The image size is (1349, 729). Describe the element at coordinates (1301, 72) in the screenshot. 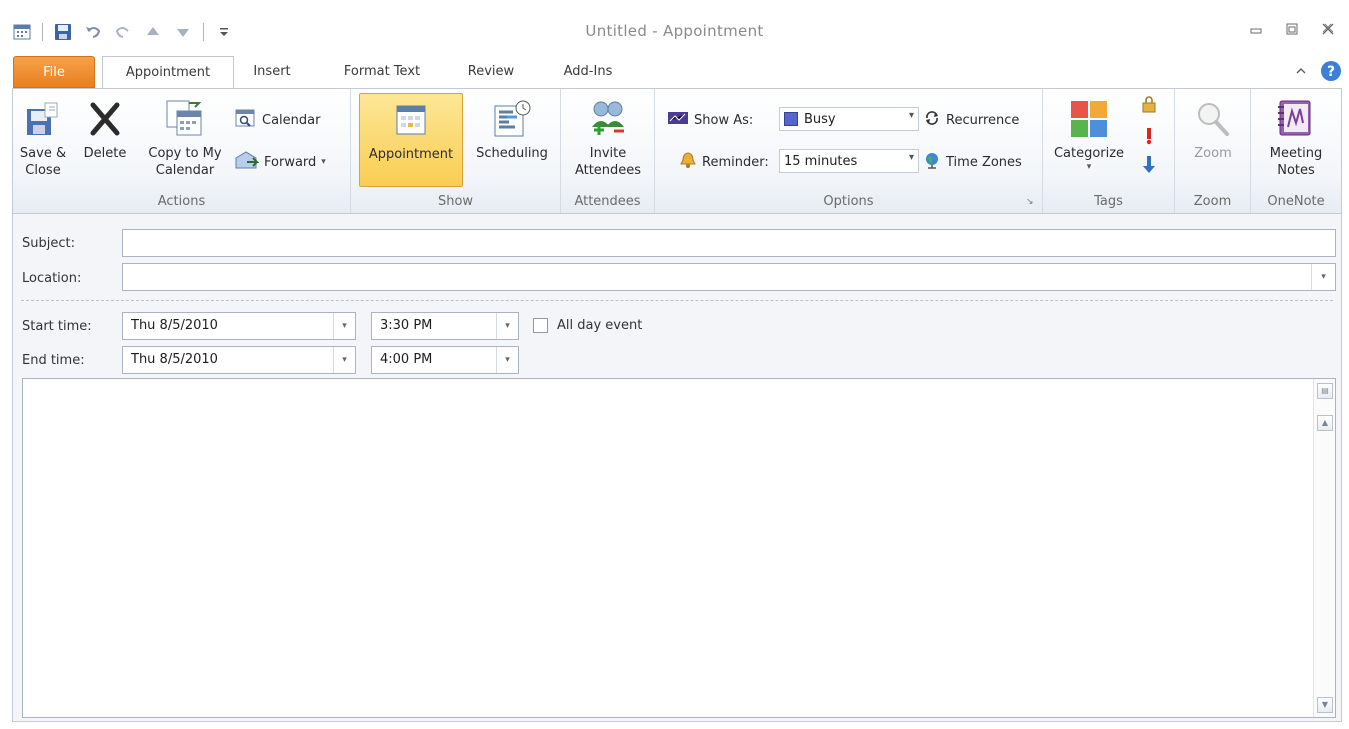

I see `minimize-ribbon-icon` at that location.